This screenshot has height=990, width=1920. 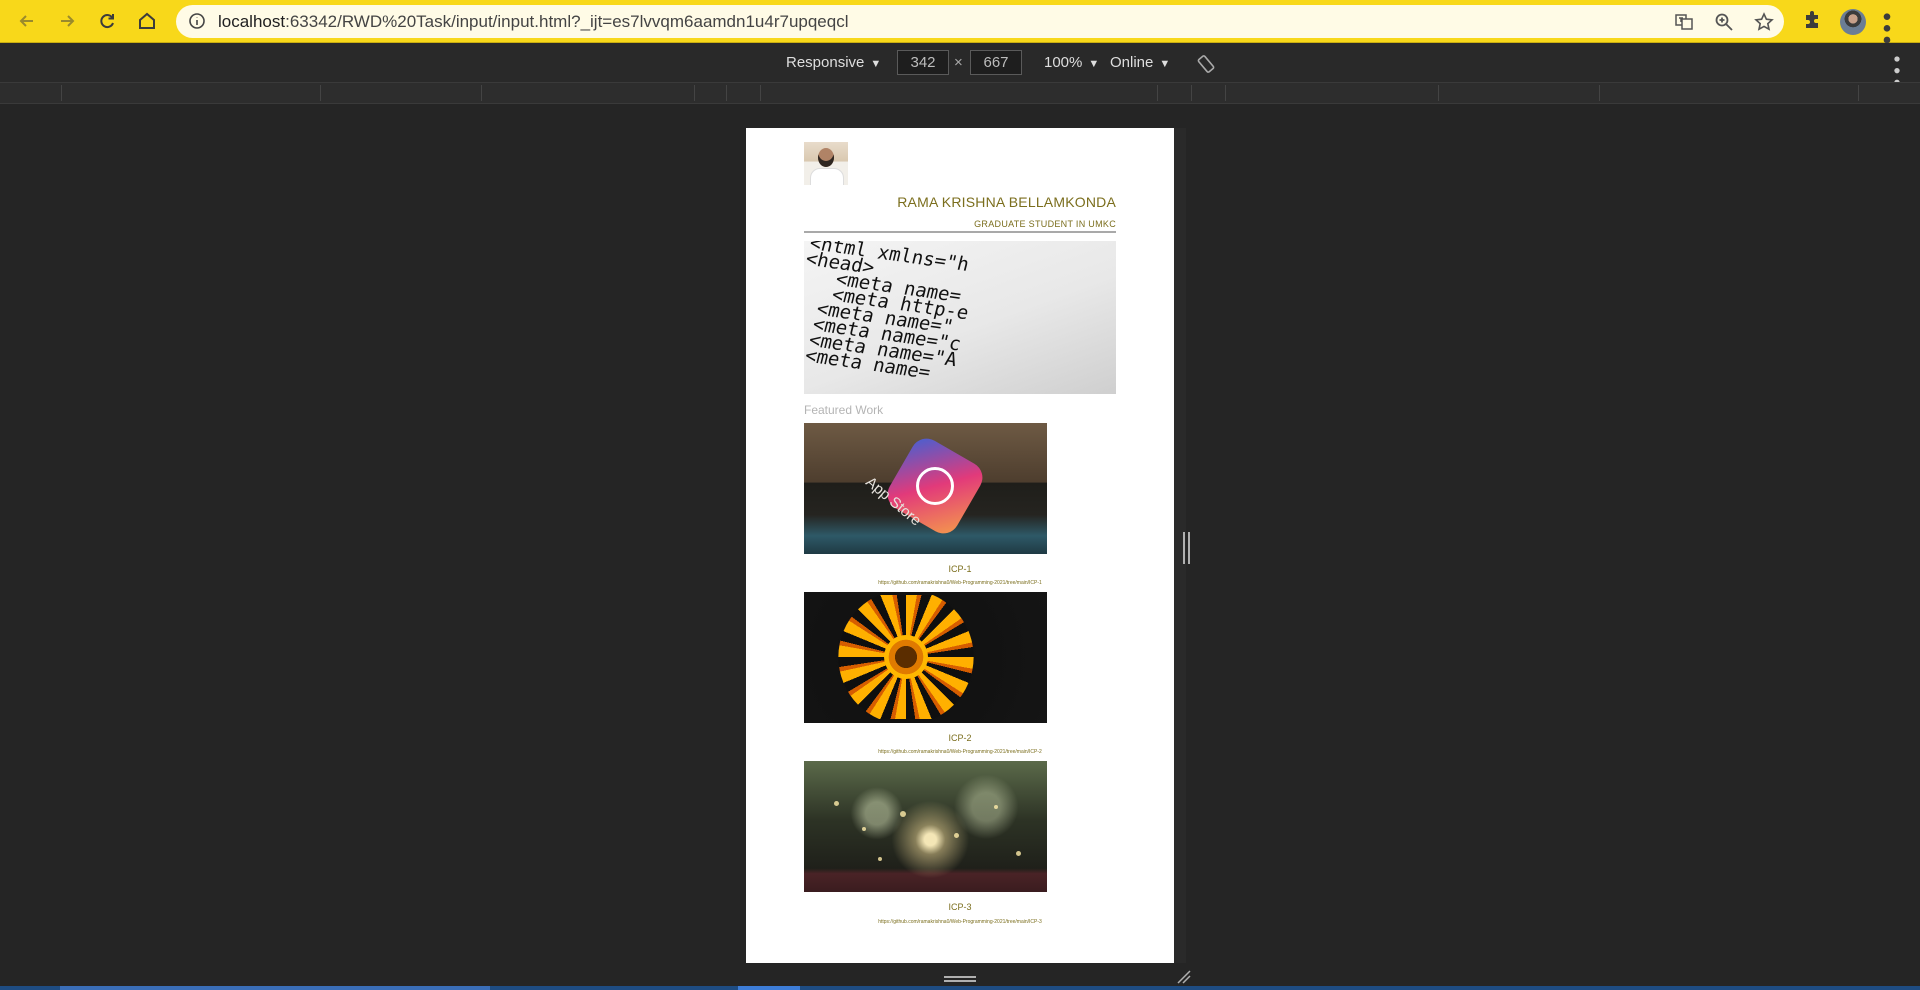 What do you see at coordinates (1045, 224) in the screenshot?
I see `page-subtitle: GRADUATE STUDENT IN UMKC` at bounding box center [1045, 224].